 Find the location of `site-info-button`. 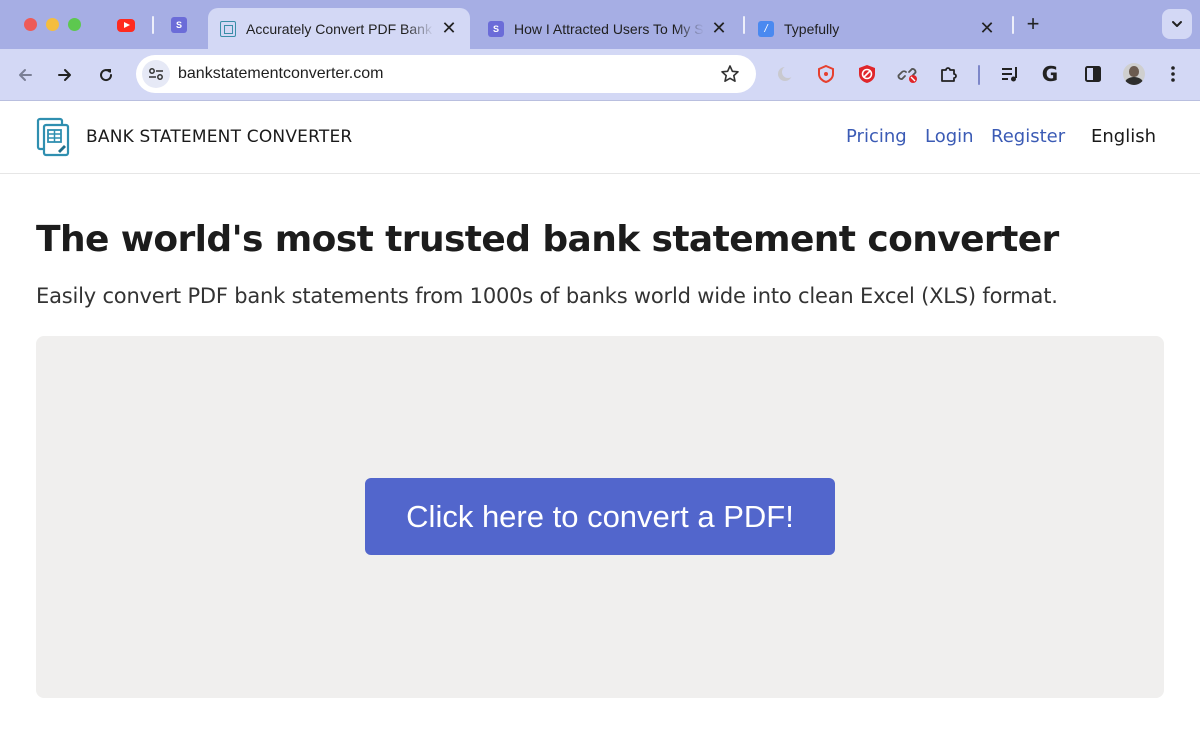

site-info-button is located at coordinates (156, 74).